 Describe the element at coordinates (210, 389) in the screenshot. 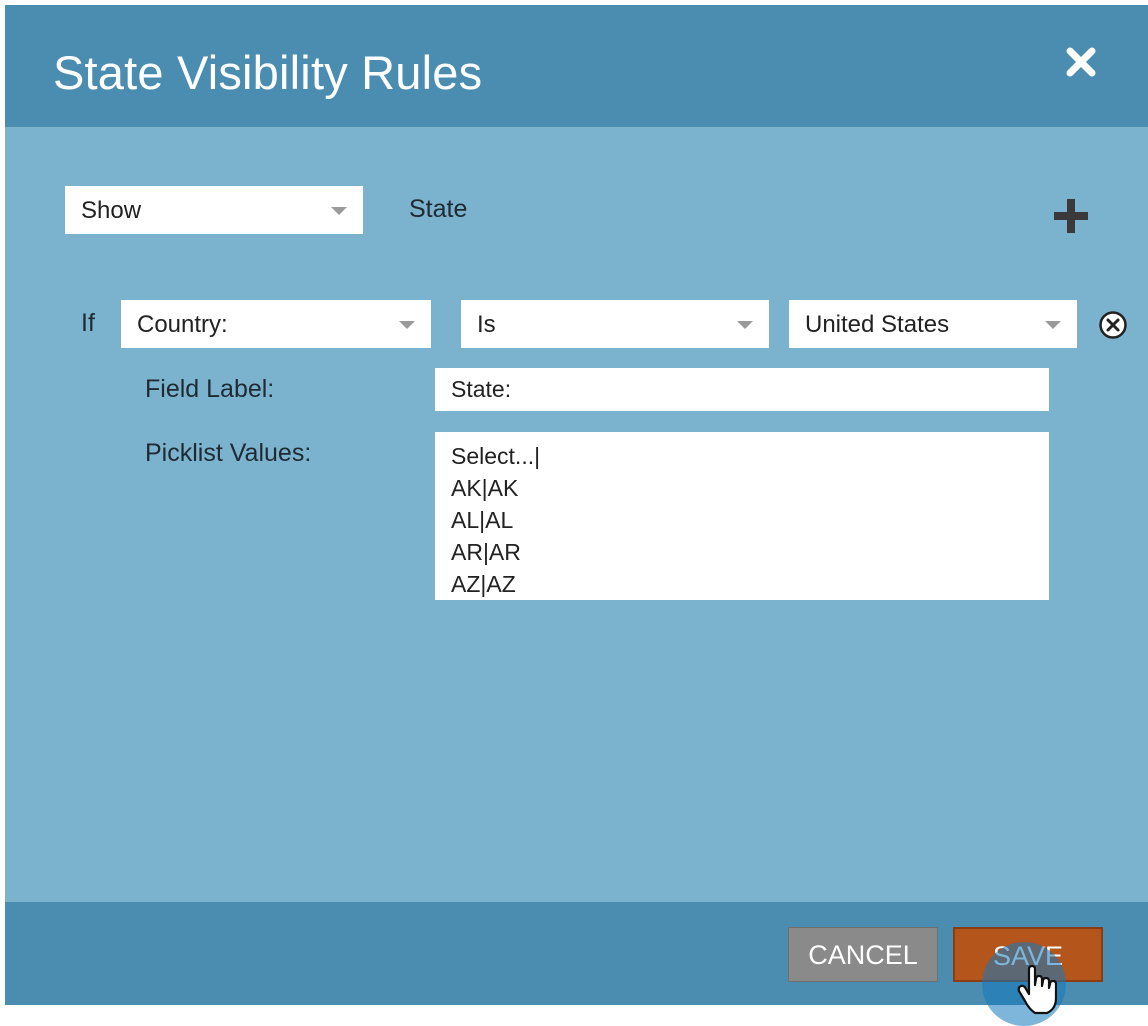

I see `field-label-caption: Field Label:` at that location.